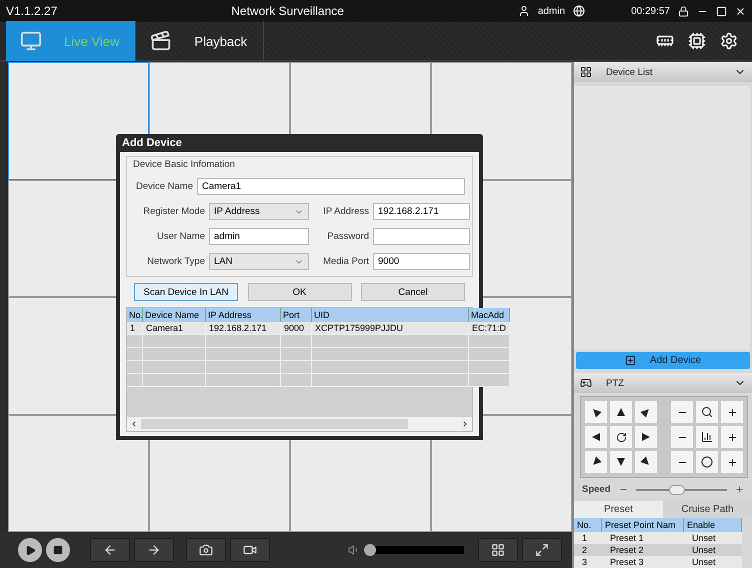  I want to click on dropdown: IP Address, so click(259, 211).